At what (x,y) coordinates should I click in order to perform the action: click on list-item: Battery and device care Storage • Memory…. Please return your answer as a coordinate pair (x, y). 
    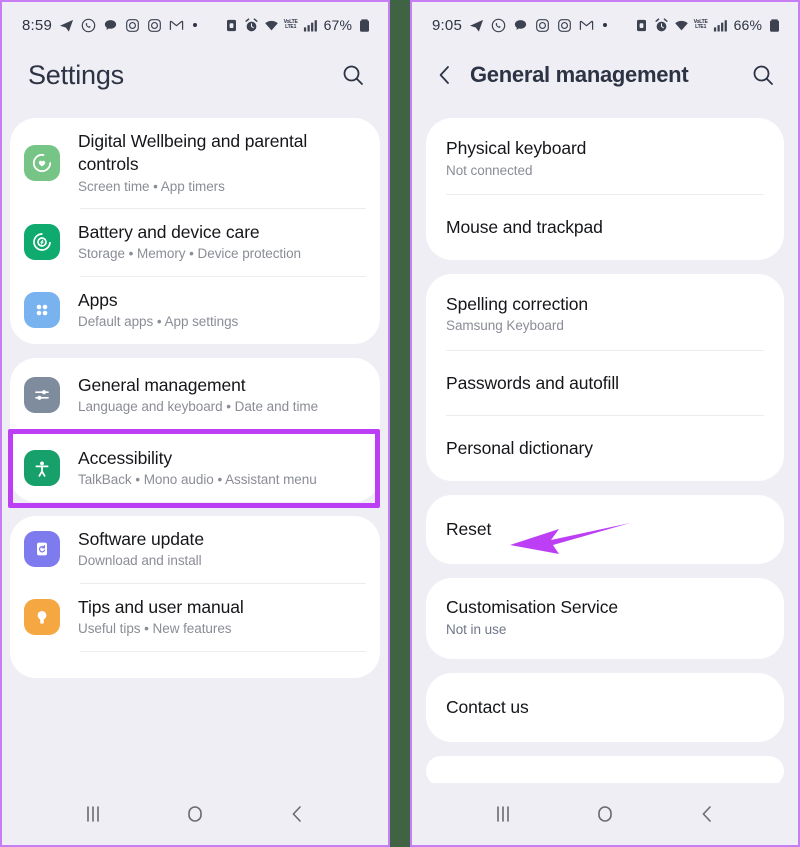
    Looking at the image, I should click on (195, 242).